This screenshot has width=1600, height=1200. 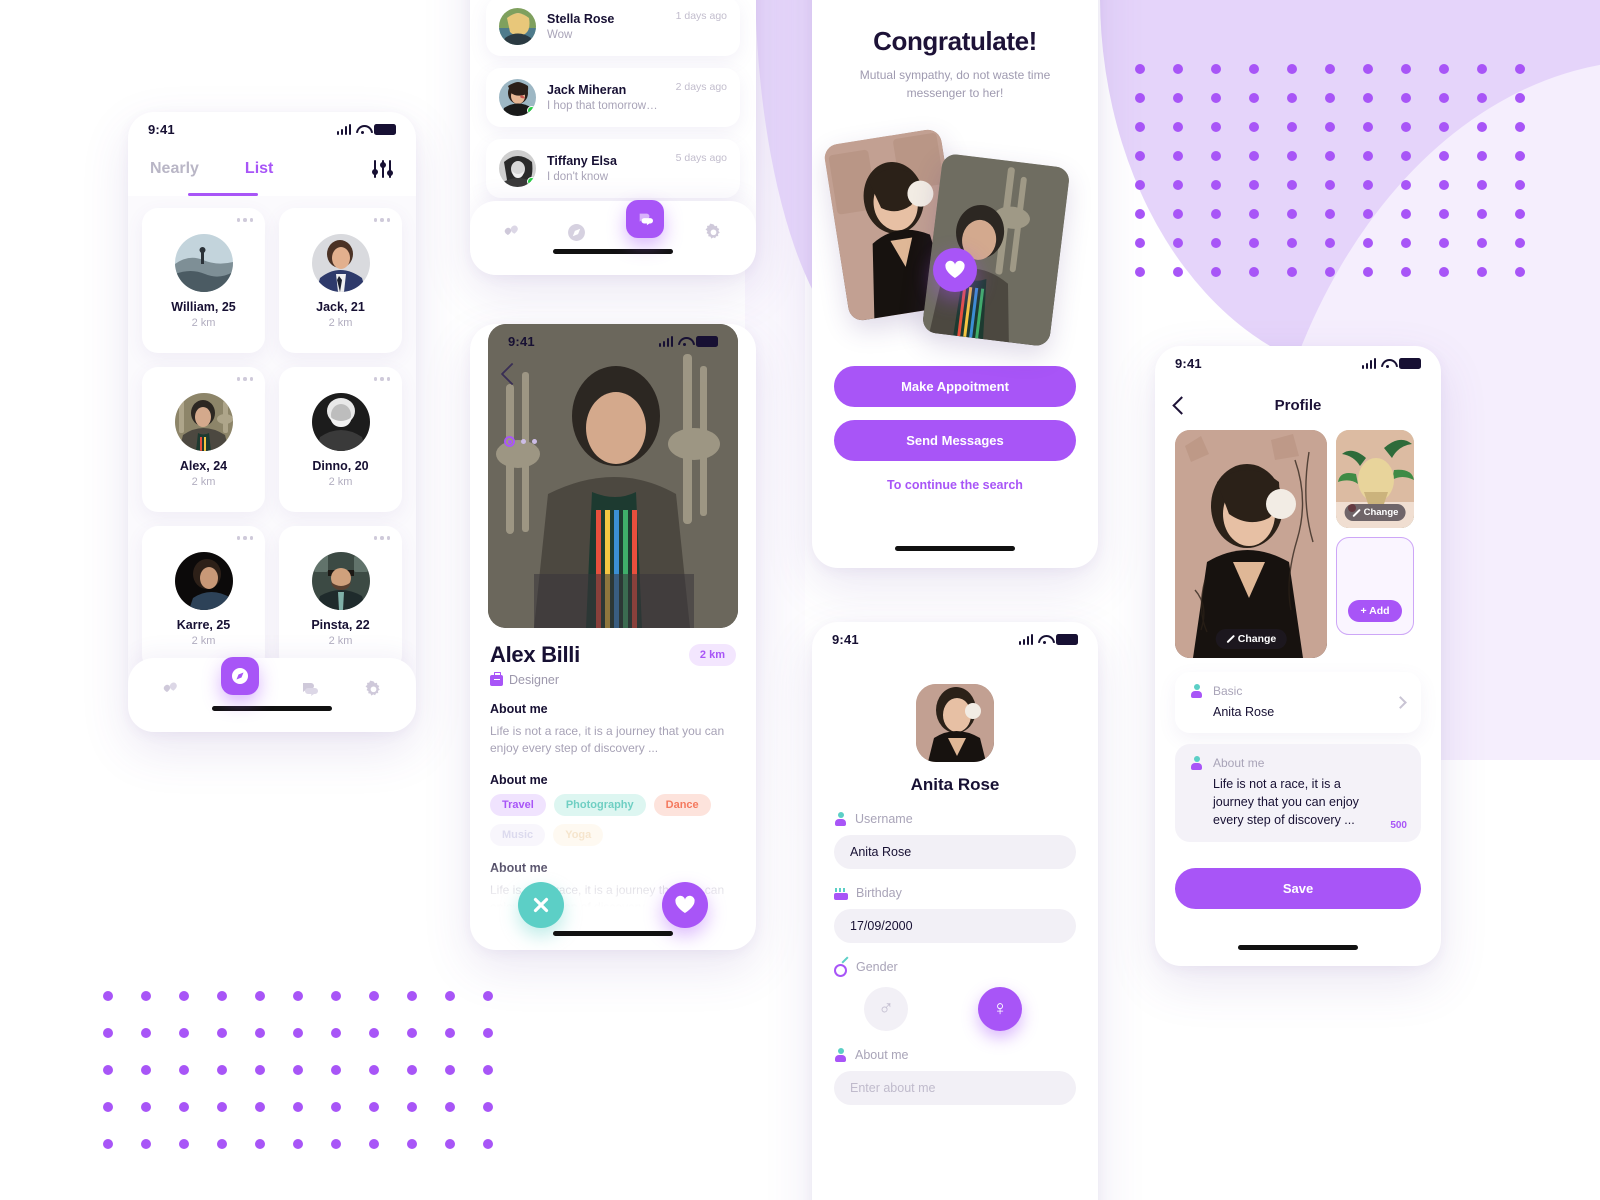 I want to click on change-thumb-photo-button: Change, so click(x=1375, y=512).